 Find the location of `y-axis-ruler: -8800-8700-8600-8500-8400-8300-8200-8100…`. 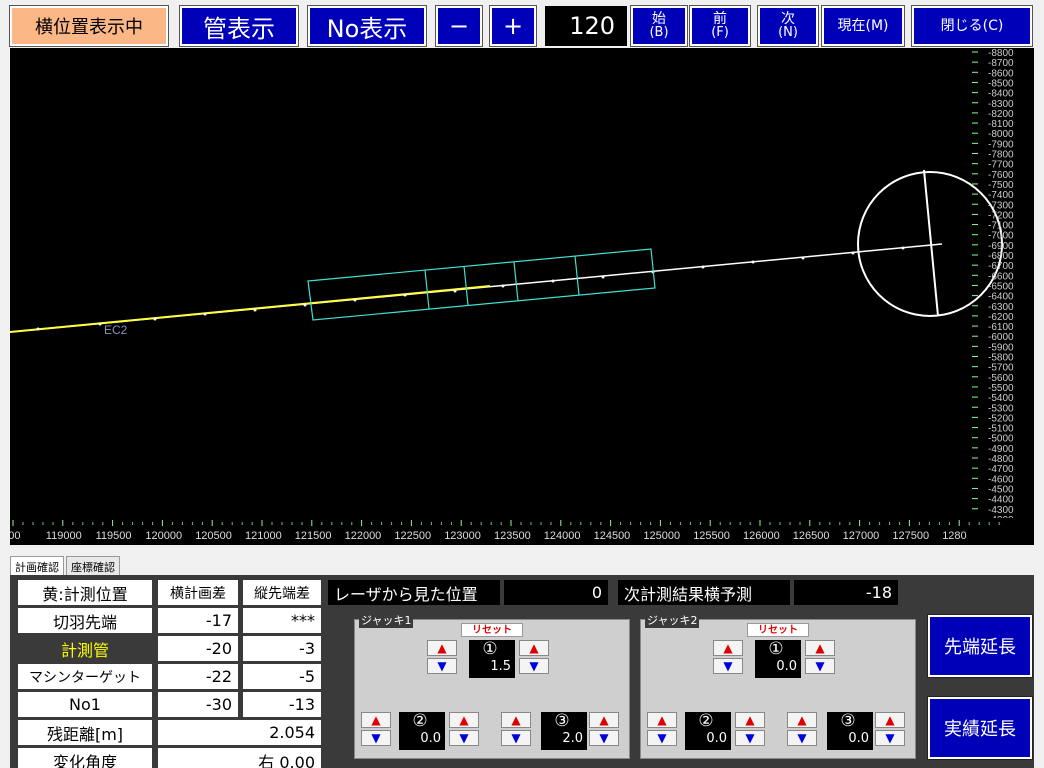

y-axis-ruler: -8800-8700-8600-8500-8400-8300-8200-8100… is located at coordinates (993, 287).